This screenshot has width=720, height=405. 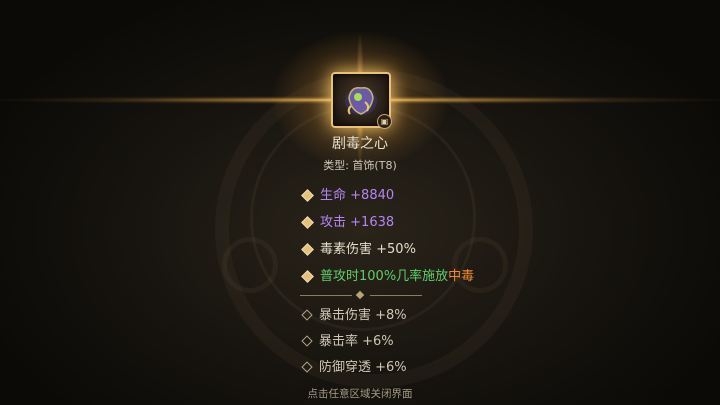 I want to click on effect-description: 普攻时100%几率施放, so click(x=384, y=276).